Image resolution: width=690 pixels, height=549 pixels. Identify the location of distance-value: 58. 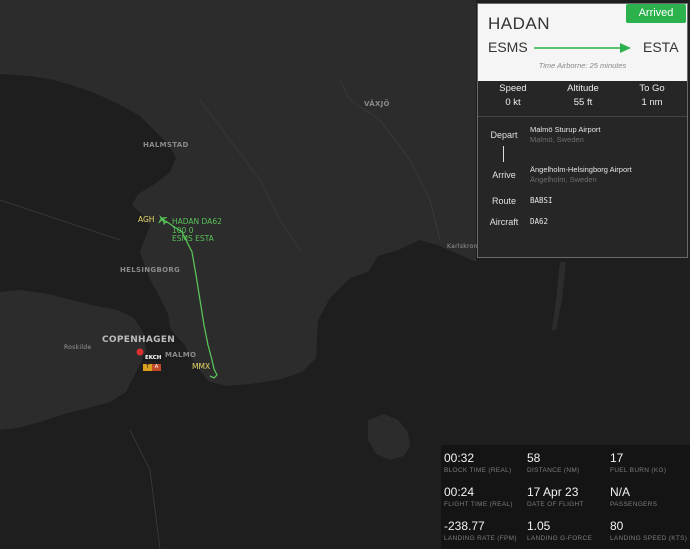
(534, 458).